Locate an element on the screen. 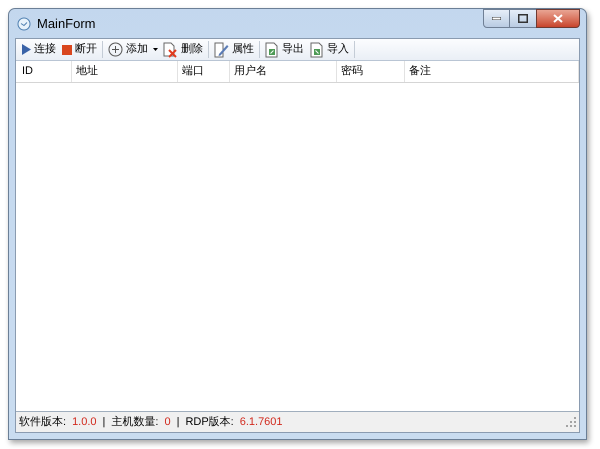 The image size is (600, 449). maximize-button is located at coordinates (523, 18).